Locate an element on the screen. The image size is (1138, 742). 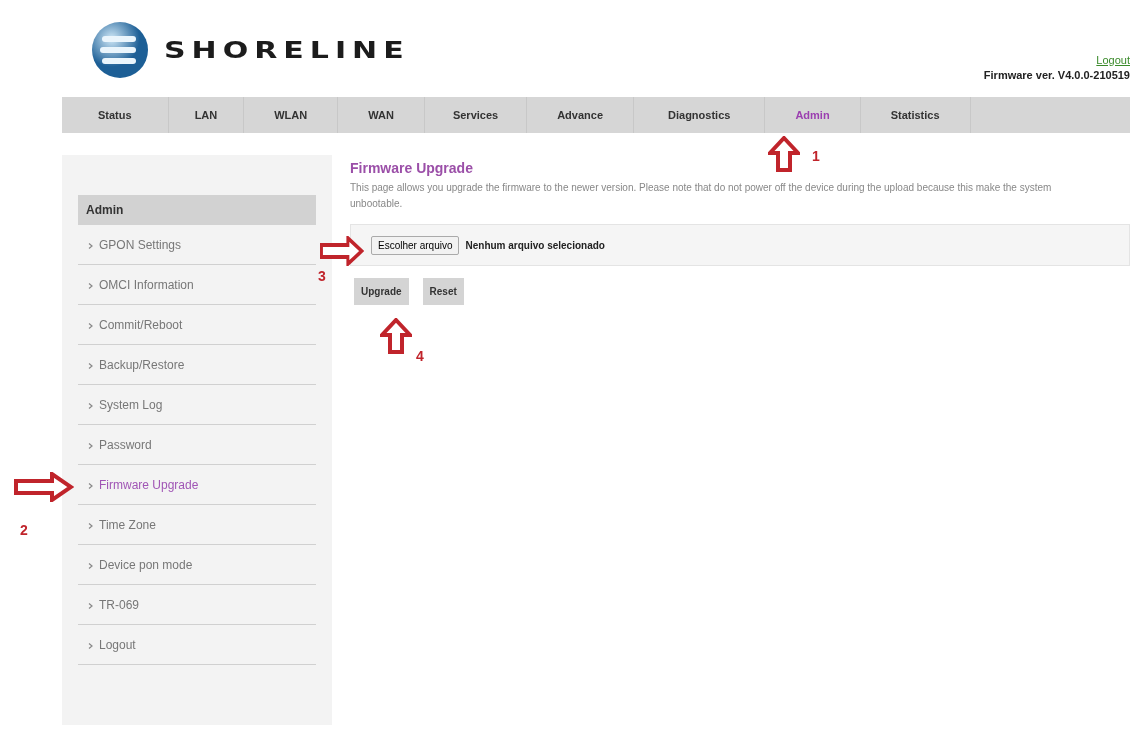
nav-tab: Diagnostics is located at coordinates (700, 115).